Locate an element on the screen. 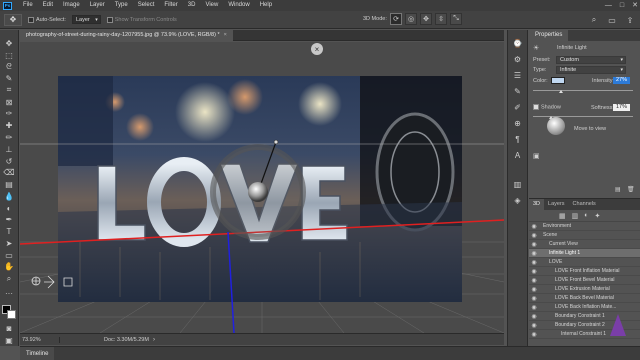 Image resolution: width=640 pixels, height=360 pixels. scale-3d-icon: ⤡ is located at coordinates (456, 19).